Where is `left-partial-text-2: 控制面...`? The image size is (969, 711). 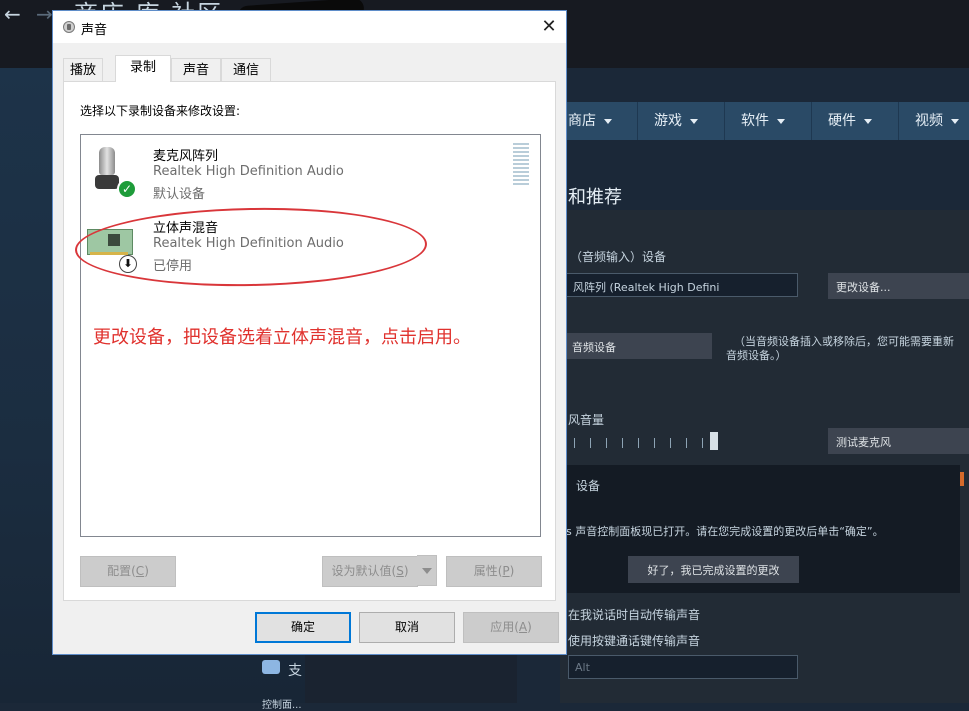
left-partial-text-2: 控制面... is located at coordinates (282, 705).